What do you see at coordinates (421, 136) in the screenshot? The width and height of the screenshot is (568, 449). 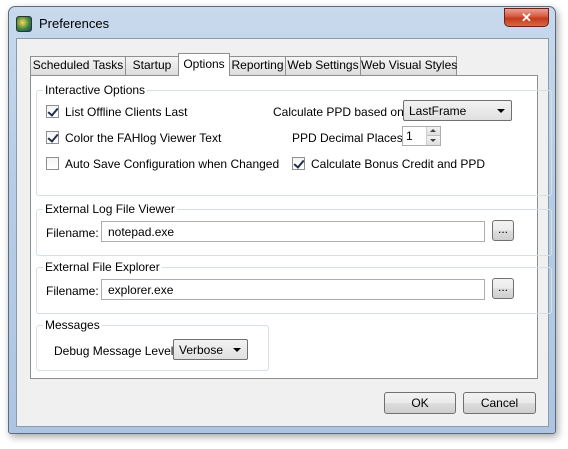 I see `ppd-decimal-stepper: 1` at bounding box center [421, 136].